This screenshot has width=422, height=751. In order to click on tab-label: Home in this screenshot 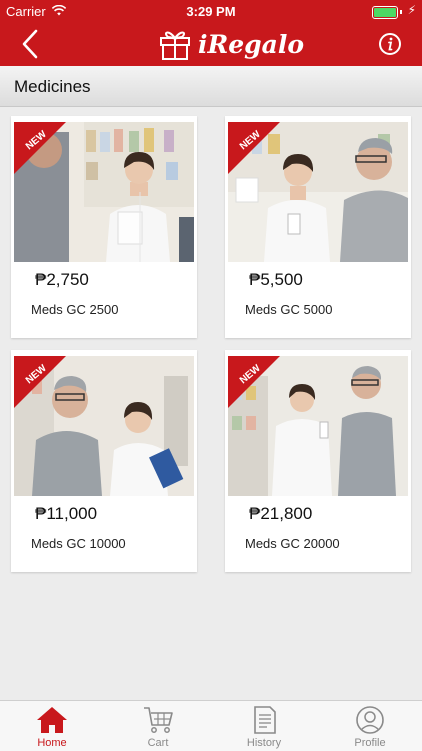, I will do `click(52, 743)`.